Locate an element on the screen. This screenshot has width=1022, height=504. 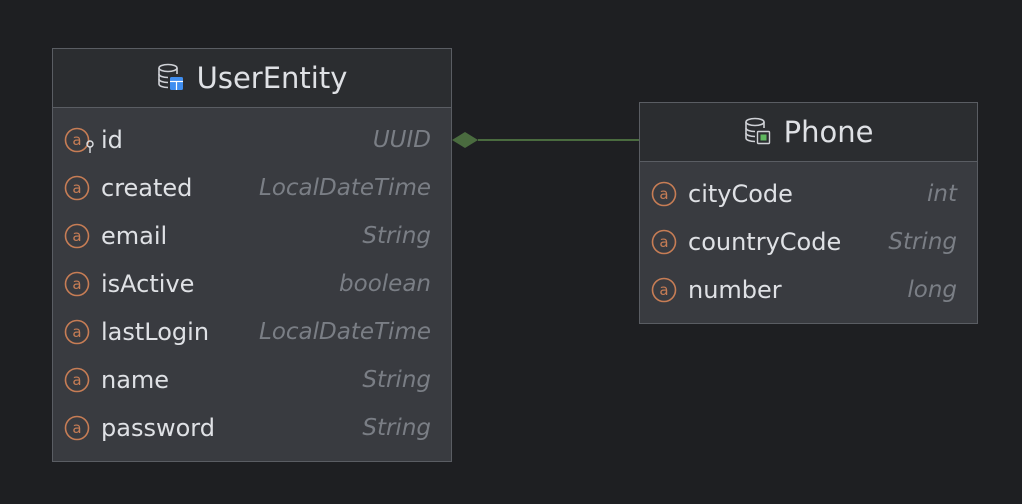
field-name: email is located at coordinates (134, 236).